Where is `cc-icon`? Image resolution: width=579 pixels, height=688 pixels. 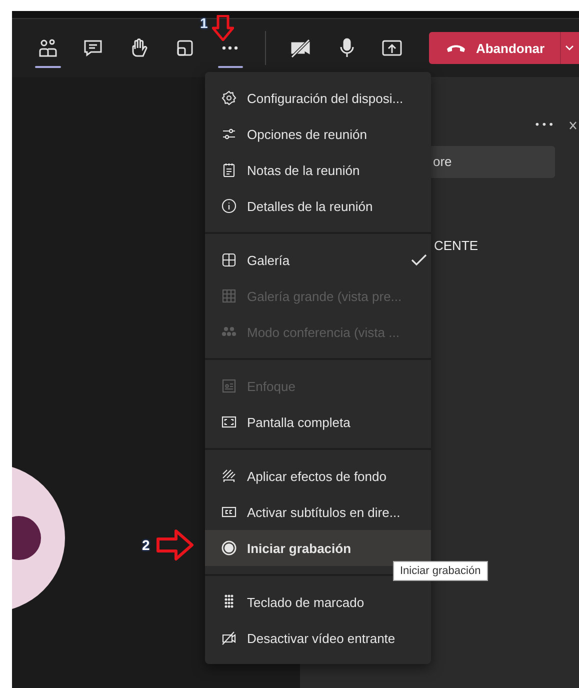 cc-icon is located at coordinates (229, 512).